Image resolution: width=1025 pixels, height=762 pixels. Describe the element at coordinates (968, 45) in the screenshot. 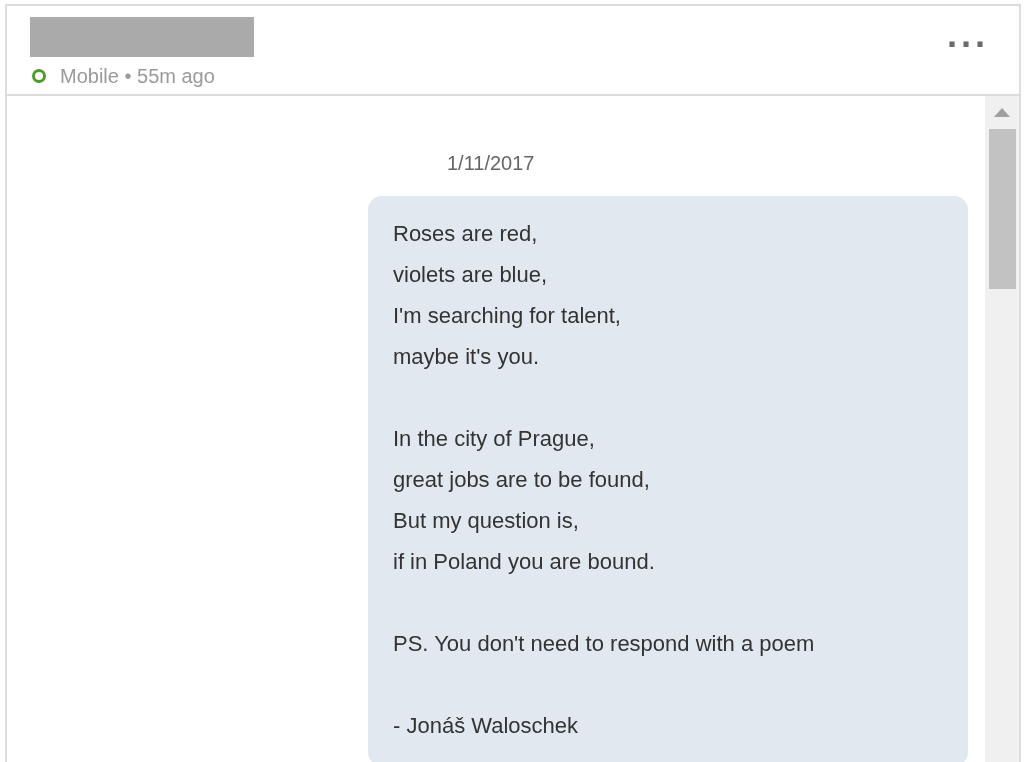

I see `more-menu-button: ···` at that location.